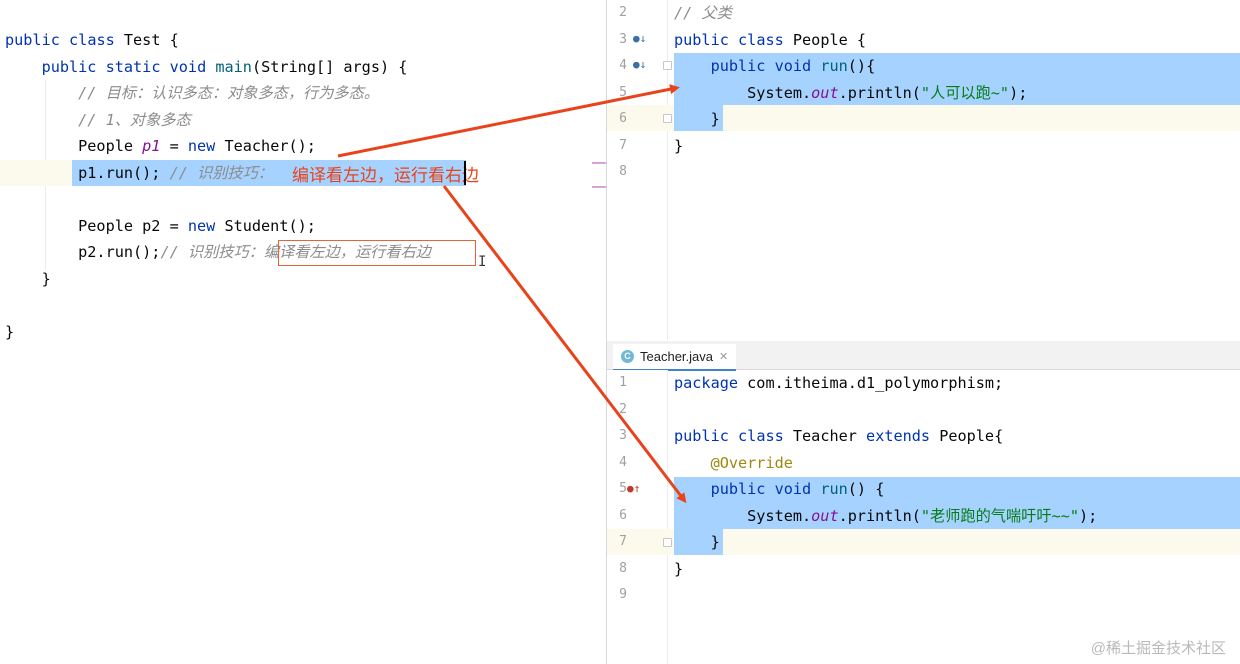 The image size is (1240, 664). What do you see at coordinates (377, 253) in the screenshot?
I see `annotation-box` at bounding box center [377, 253].